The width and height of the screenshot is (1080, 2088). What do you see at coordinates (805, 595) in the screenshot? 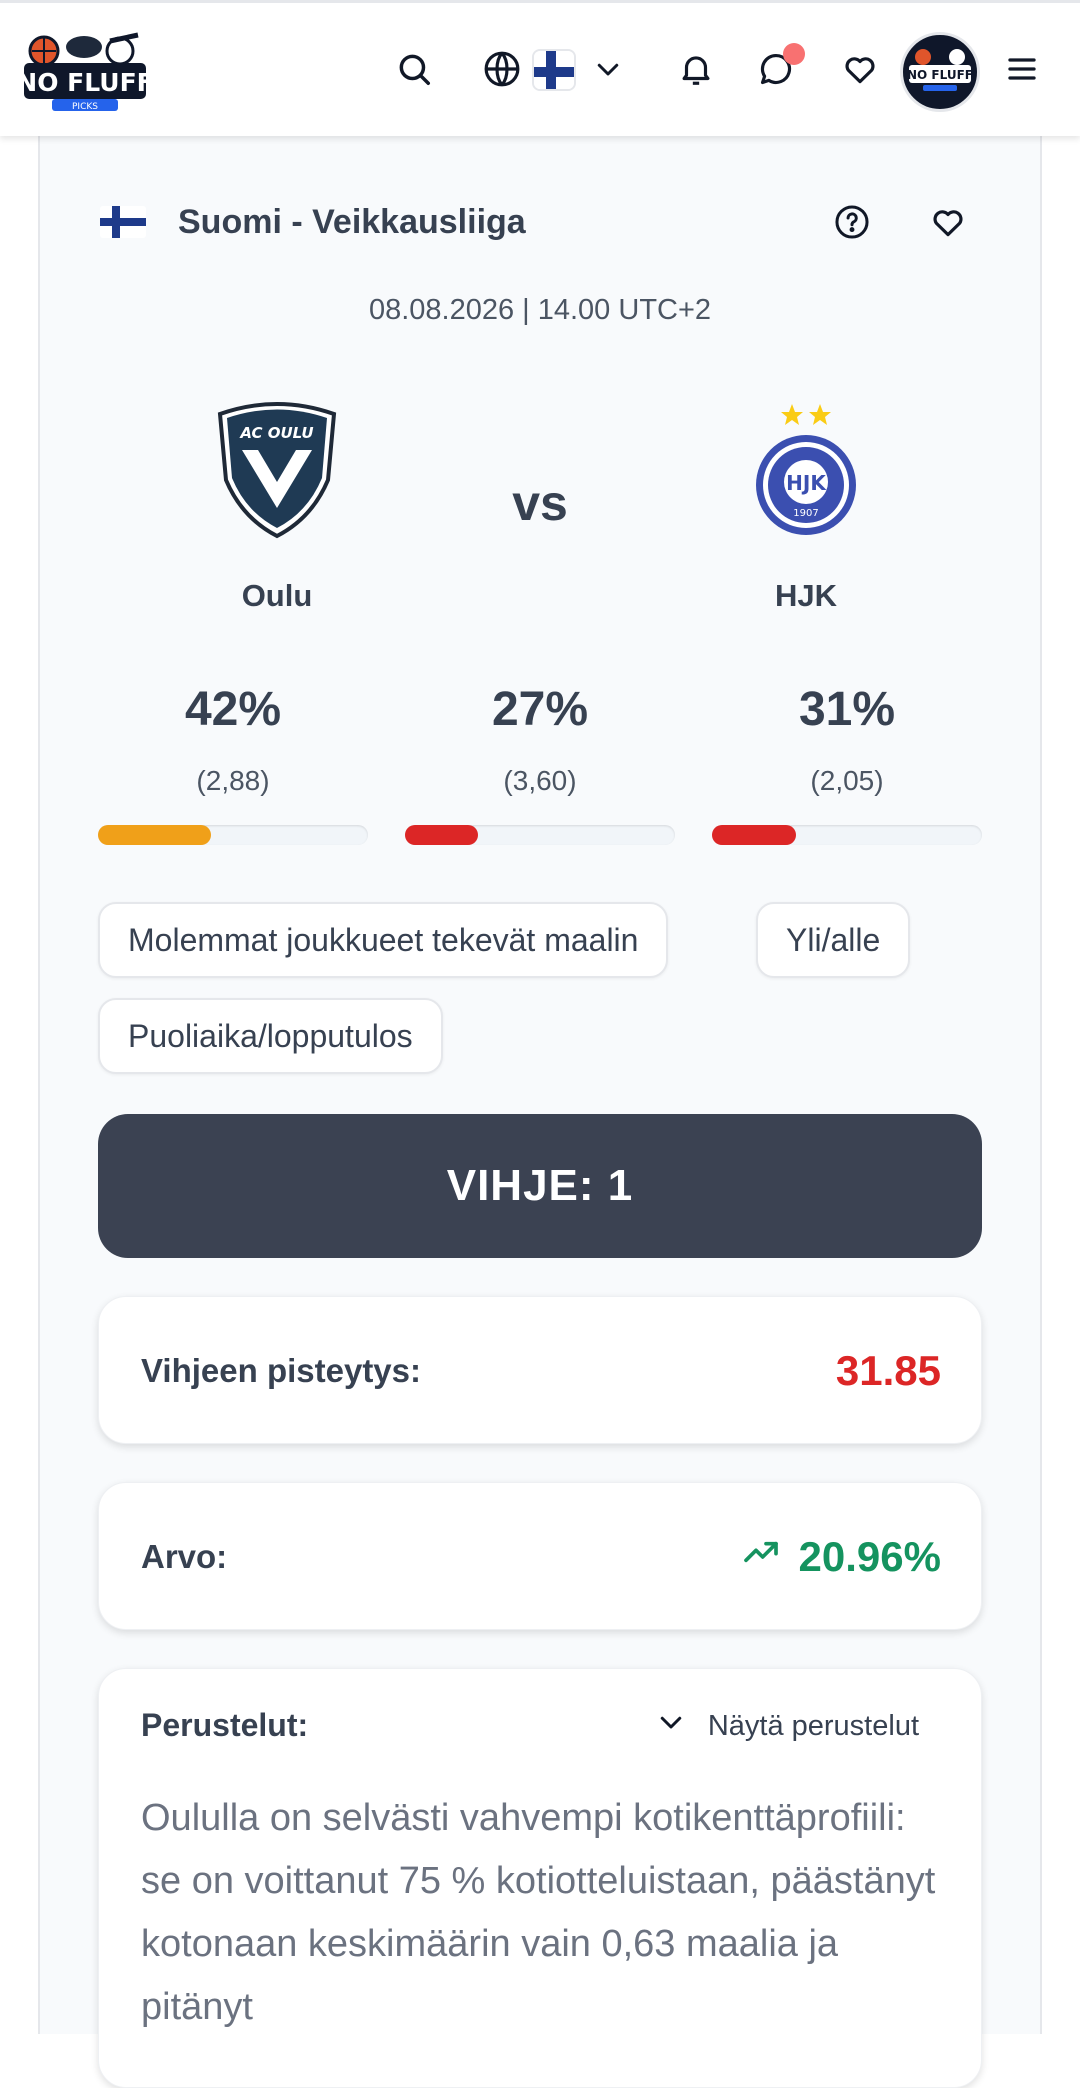
I see `away-team-name: HJK` at bounding box center [805, 595].